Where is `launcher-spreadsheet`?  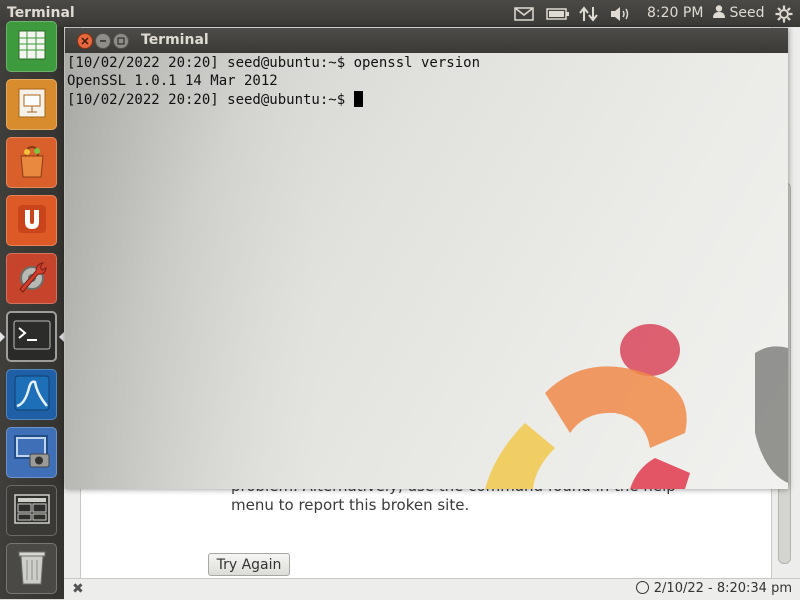 launcher-spreadsheet is located at coordinates (31, 46).